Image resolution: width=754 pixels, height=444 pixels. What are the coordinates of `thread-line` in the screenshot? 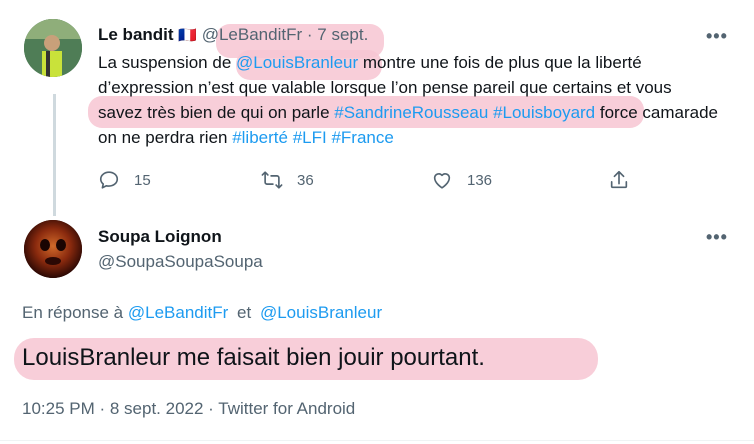 It's located at (54, 155).